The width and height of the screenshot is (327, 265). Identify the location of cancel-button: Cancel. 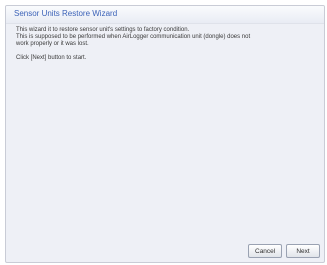
(265, 251).